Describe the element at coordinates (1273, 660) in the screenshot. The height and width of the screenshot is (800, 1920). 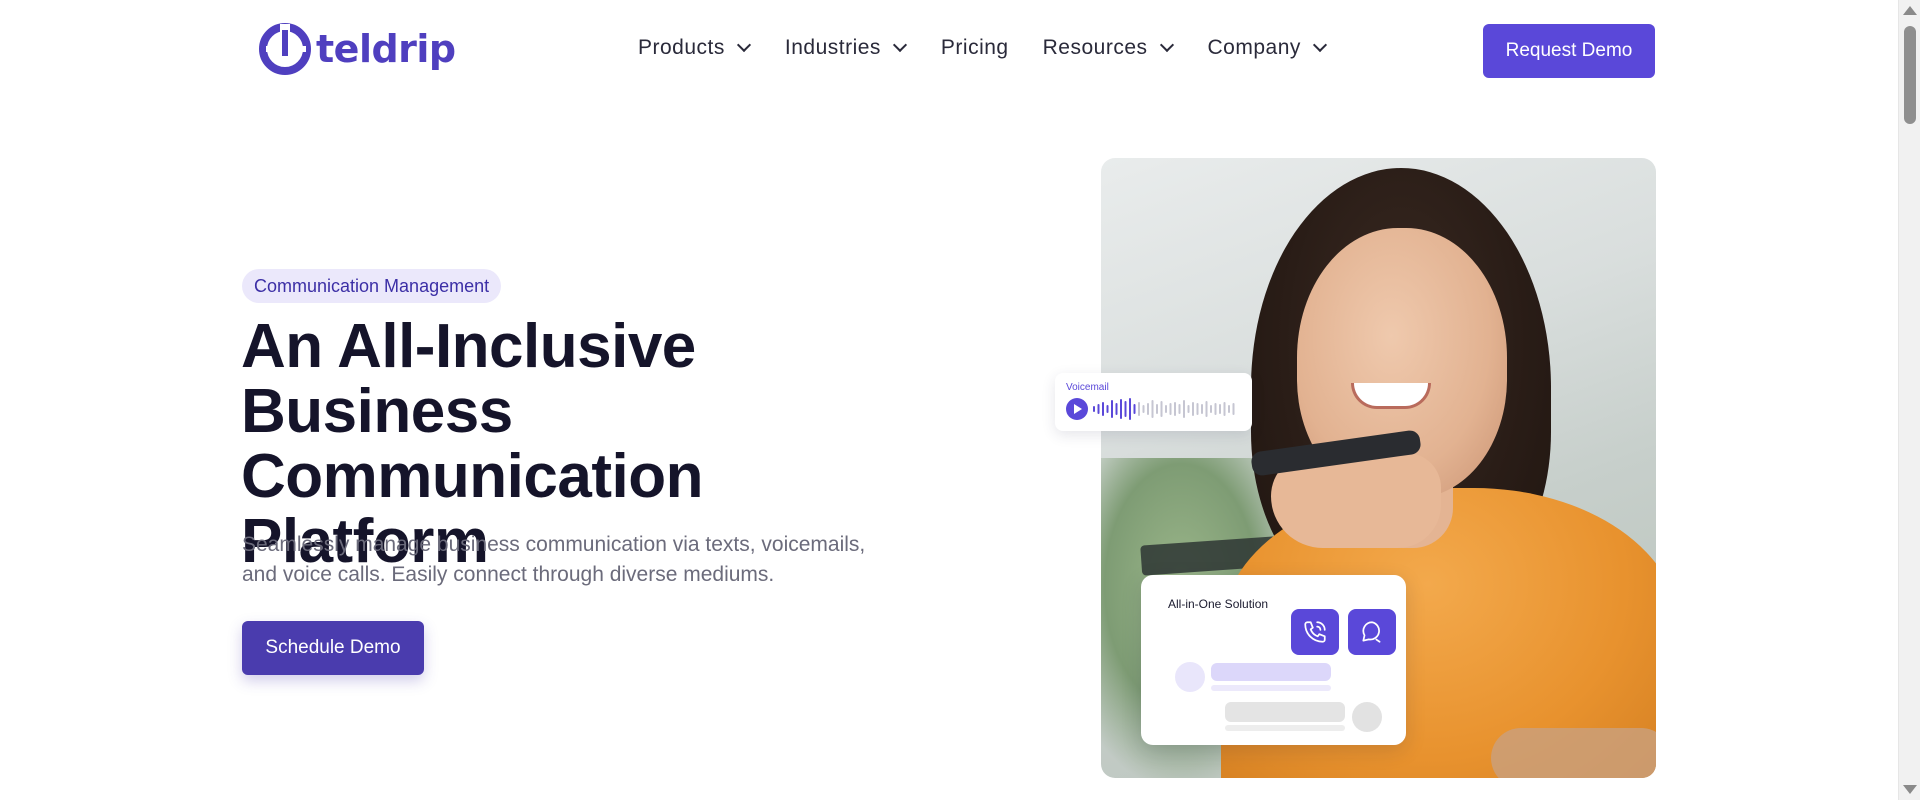
I see `all-in-one-card: All-in-One Solution` at that location.